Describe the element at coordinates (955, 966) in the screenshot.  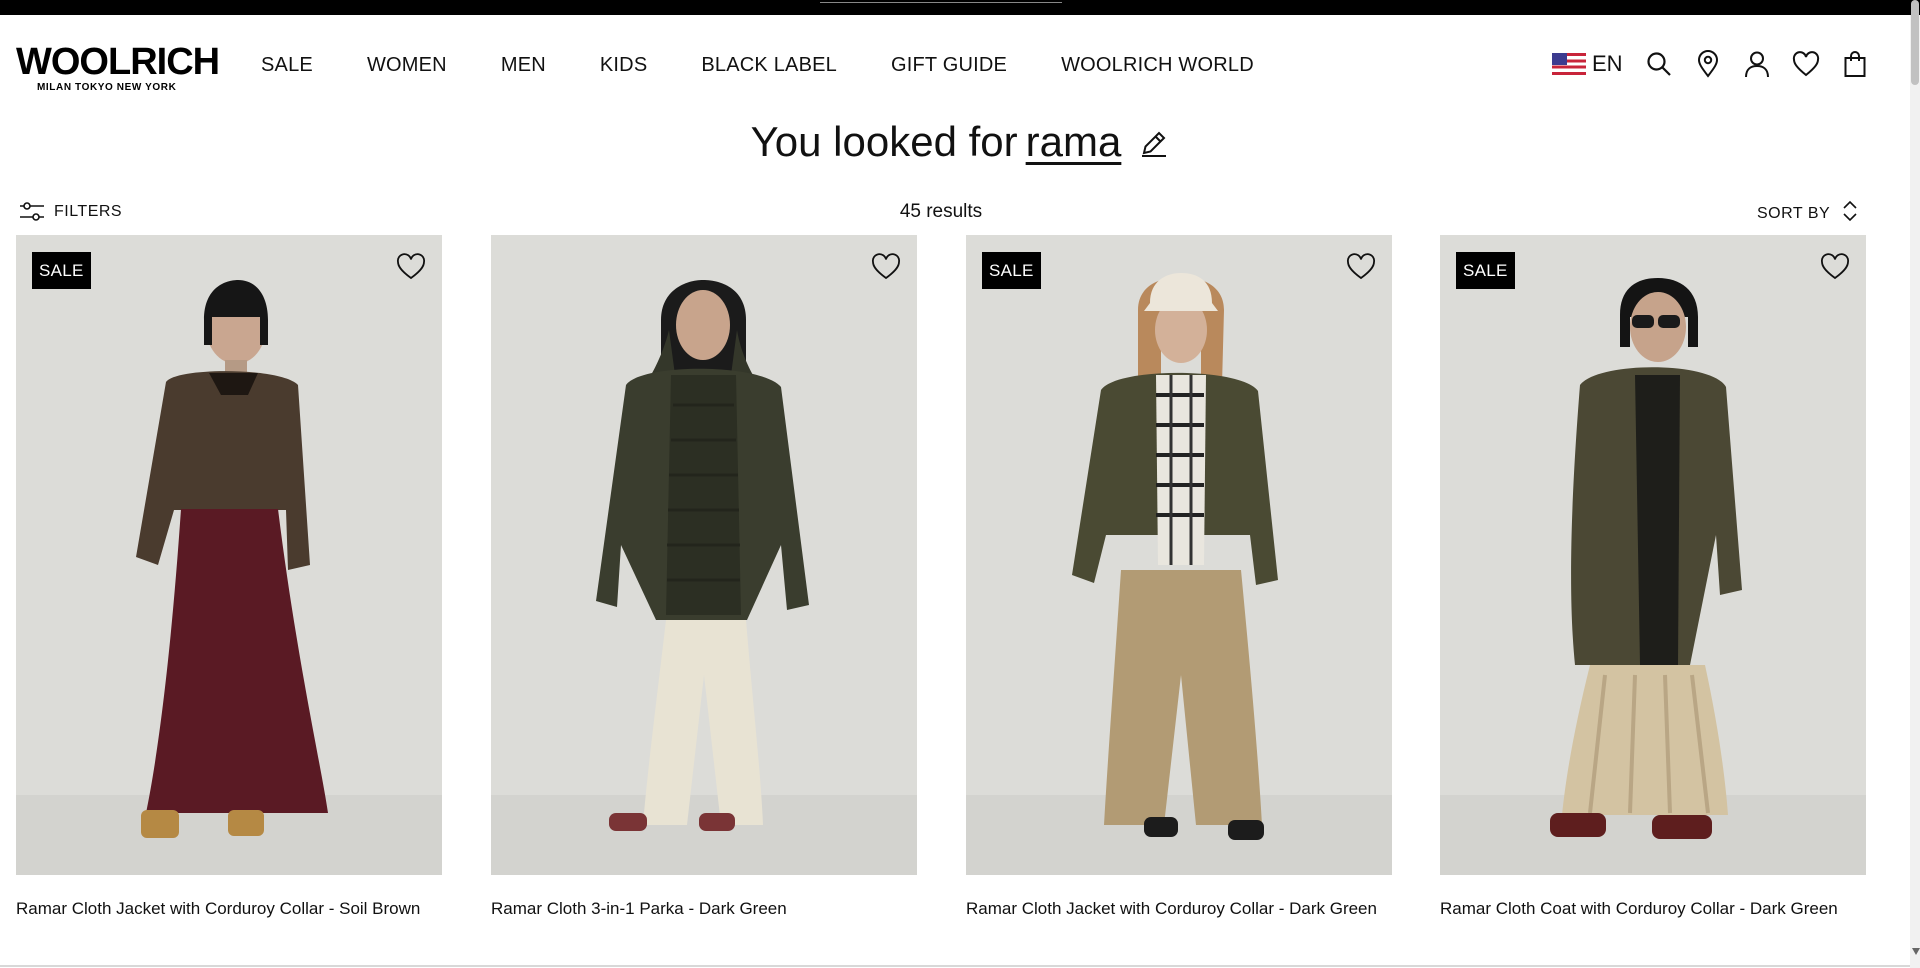
I see `page-divider` at that location.